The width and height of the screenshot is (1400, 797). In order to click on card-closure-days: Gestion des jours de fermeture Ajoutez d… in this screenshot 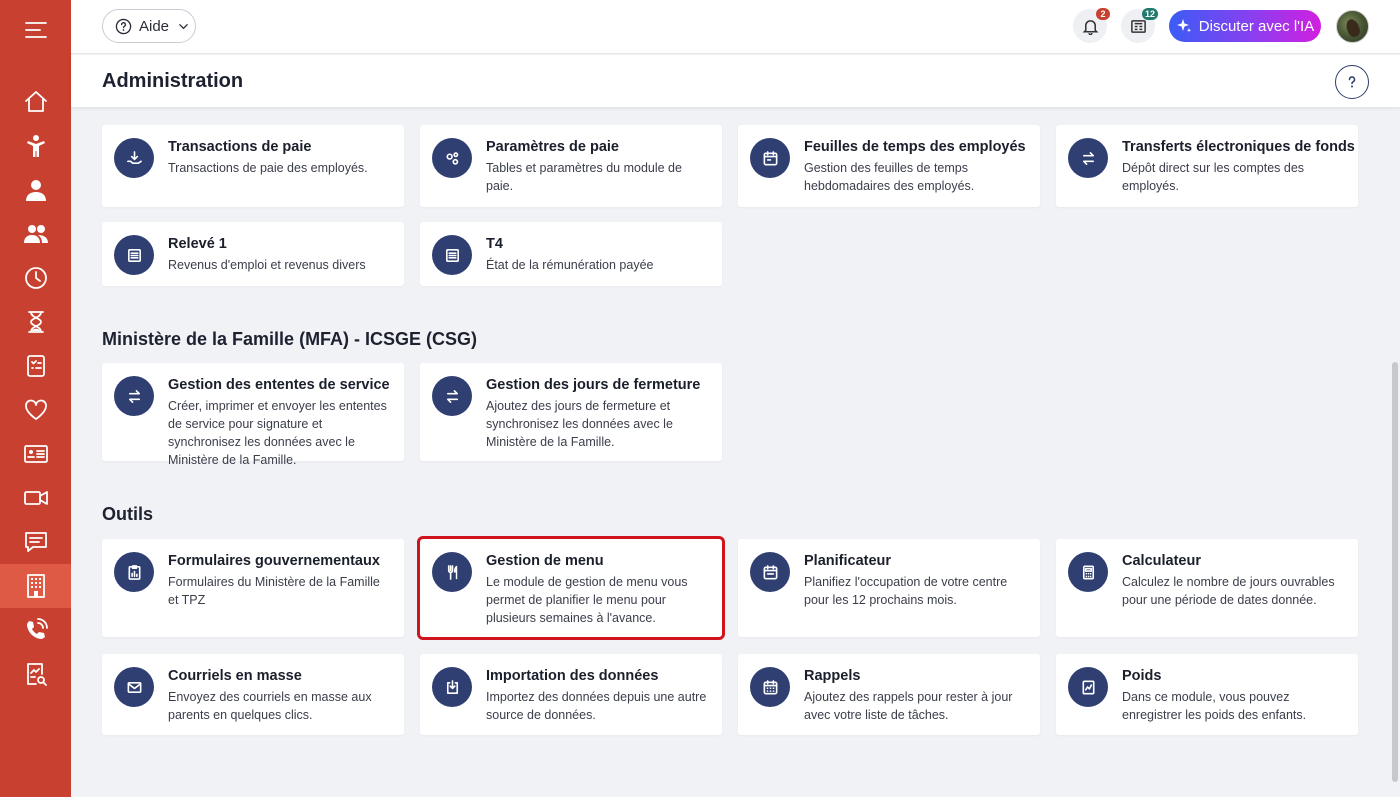, I will do `click(571, 412)`.